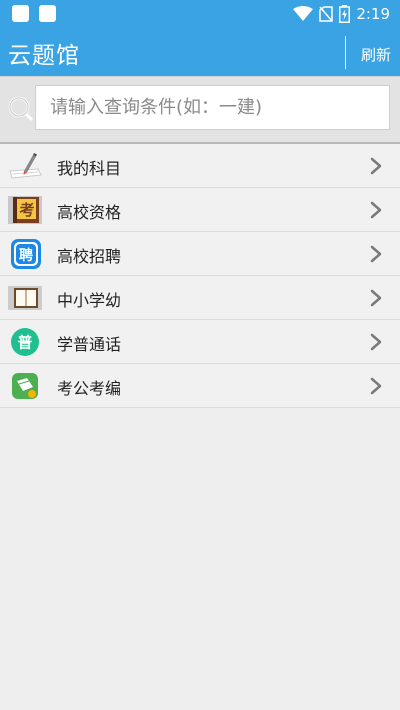 The width and height of the screenshot is (400, 710). I want to click on list-item-university-recruitment: 聘 高校招聘, so click(200, 254).